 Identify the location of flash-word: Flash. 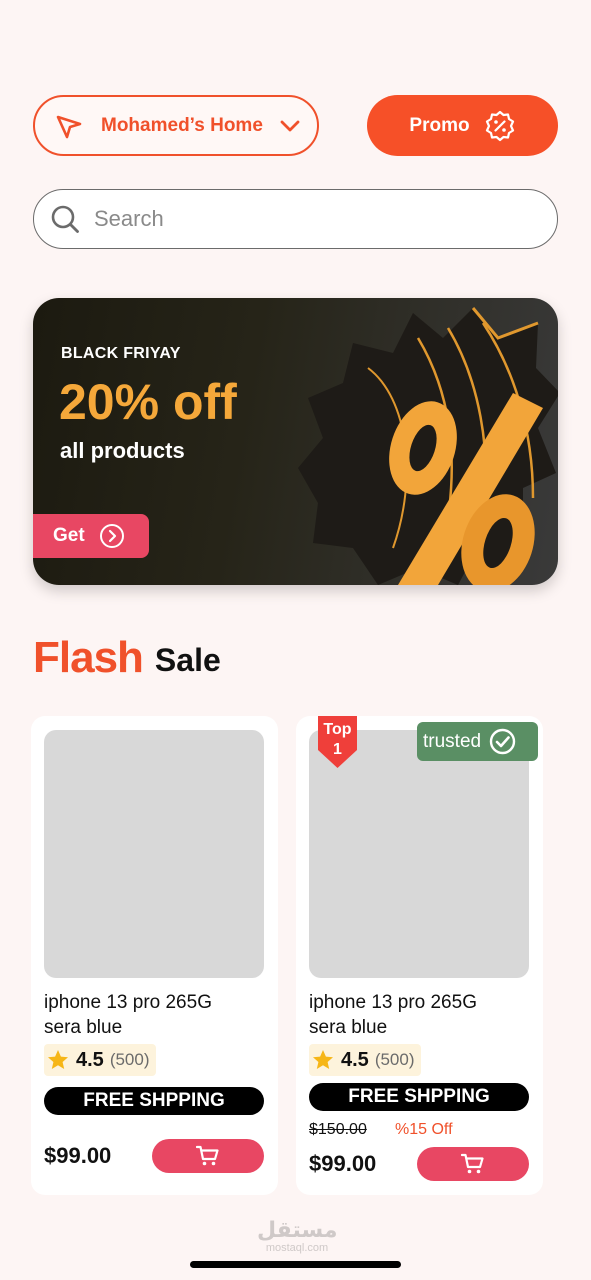
(88, 657).